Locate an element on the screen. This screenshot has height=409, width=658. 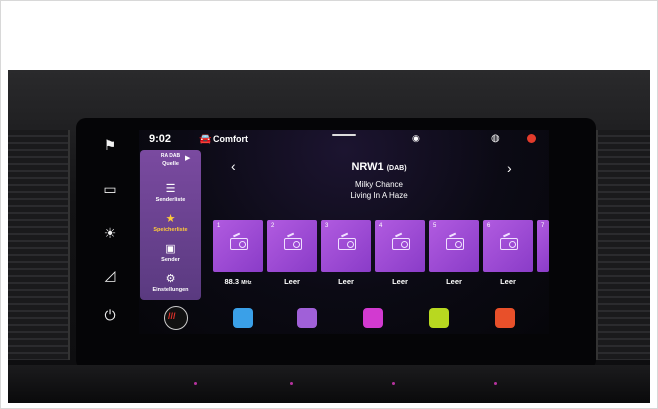
station-title: NRW1 is located at coordinates (367, 167).